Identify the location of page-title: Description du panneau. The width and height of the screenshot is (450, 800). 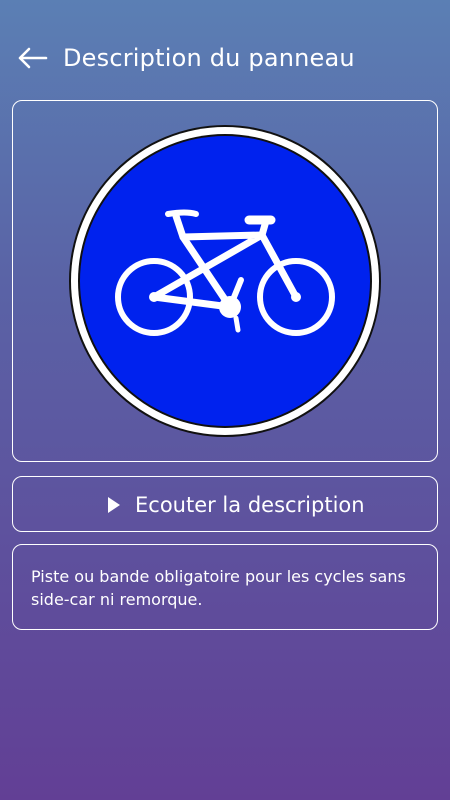
(209, 58).